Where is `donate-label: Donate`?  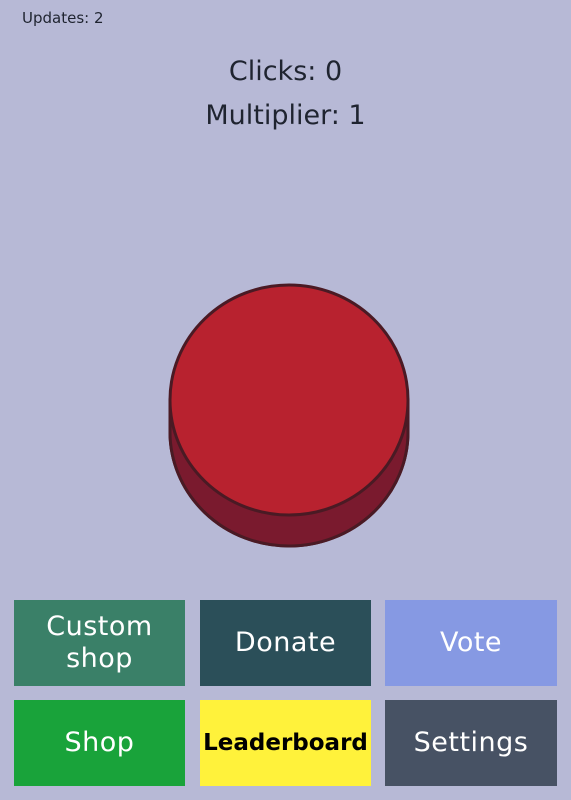
donate-label: Donate is located at coordinates (285, 642).